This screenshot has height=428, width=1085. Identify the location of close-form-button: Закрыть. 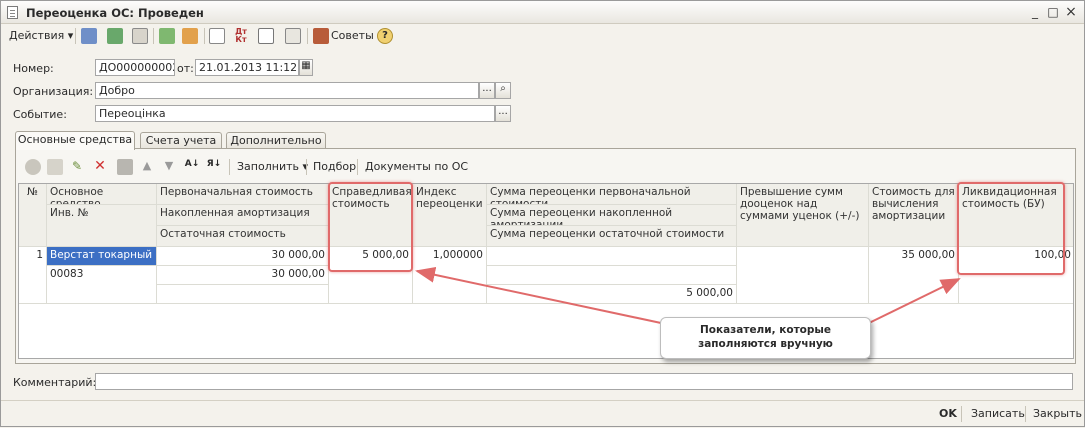
(1057, 413).